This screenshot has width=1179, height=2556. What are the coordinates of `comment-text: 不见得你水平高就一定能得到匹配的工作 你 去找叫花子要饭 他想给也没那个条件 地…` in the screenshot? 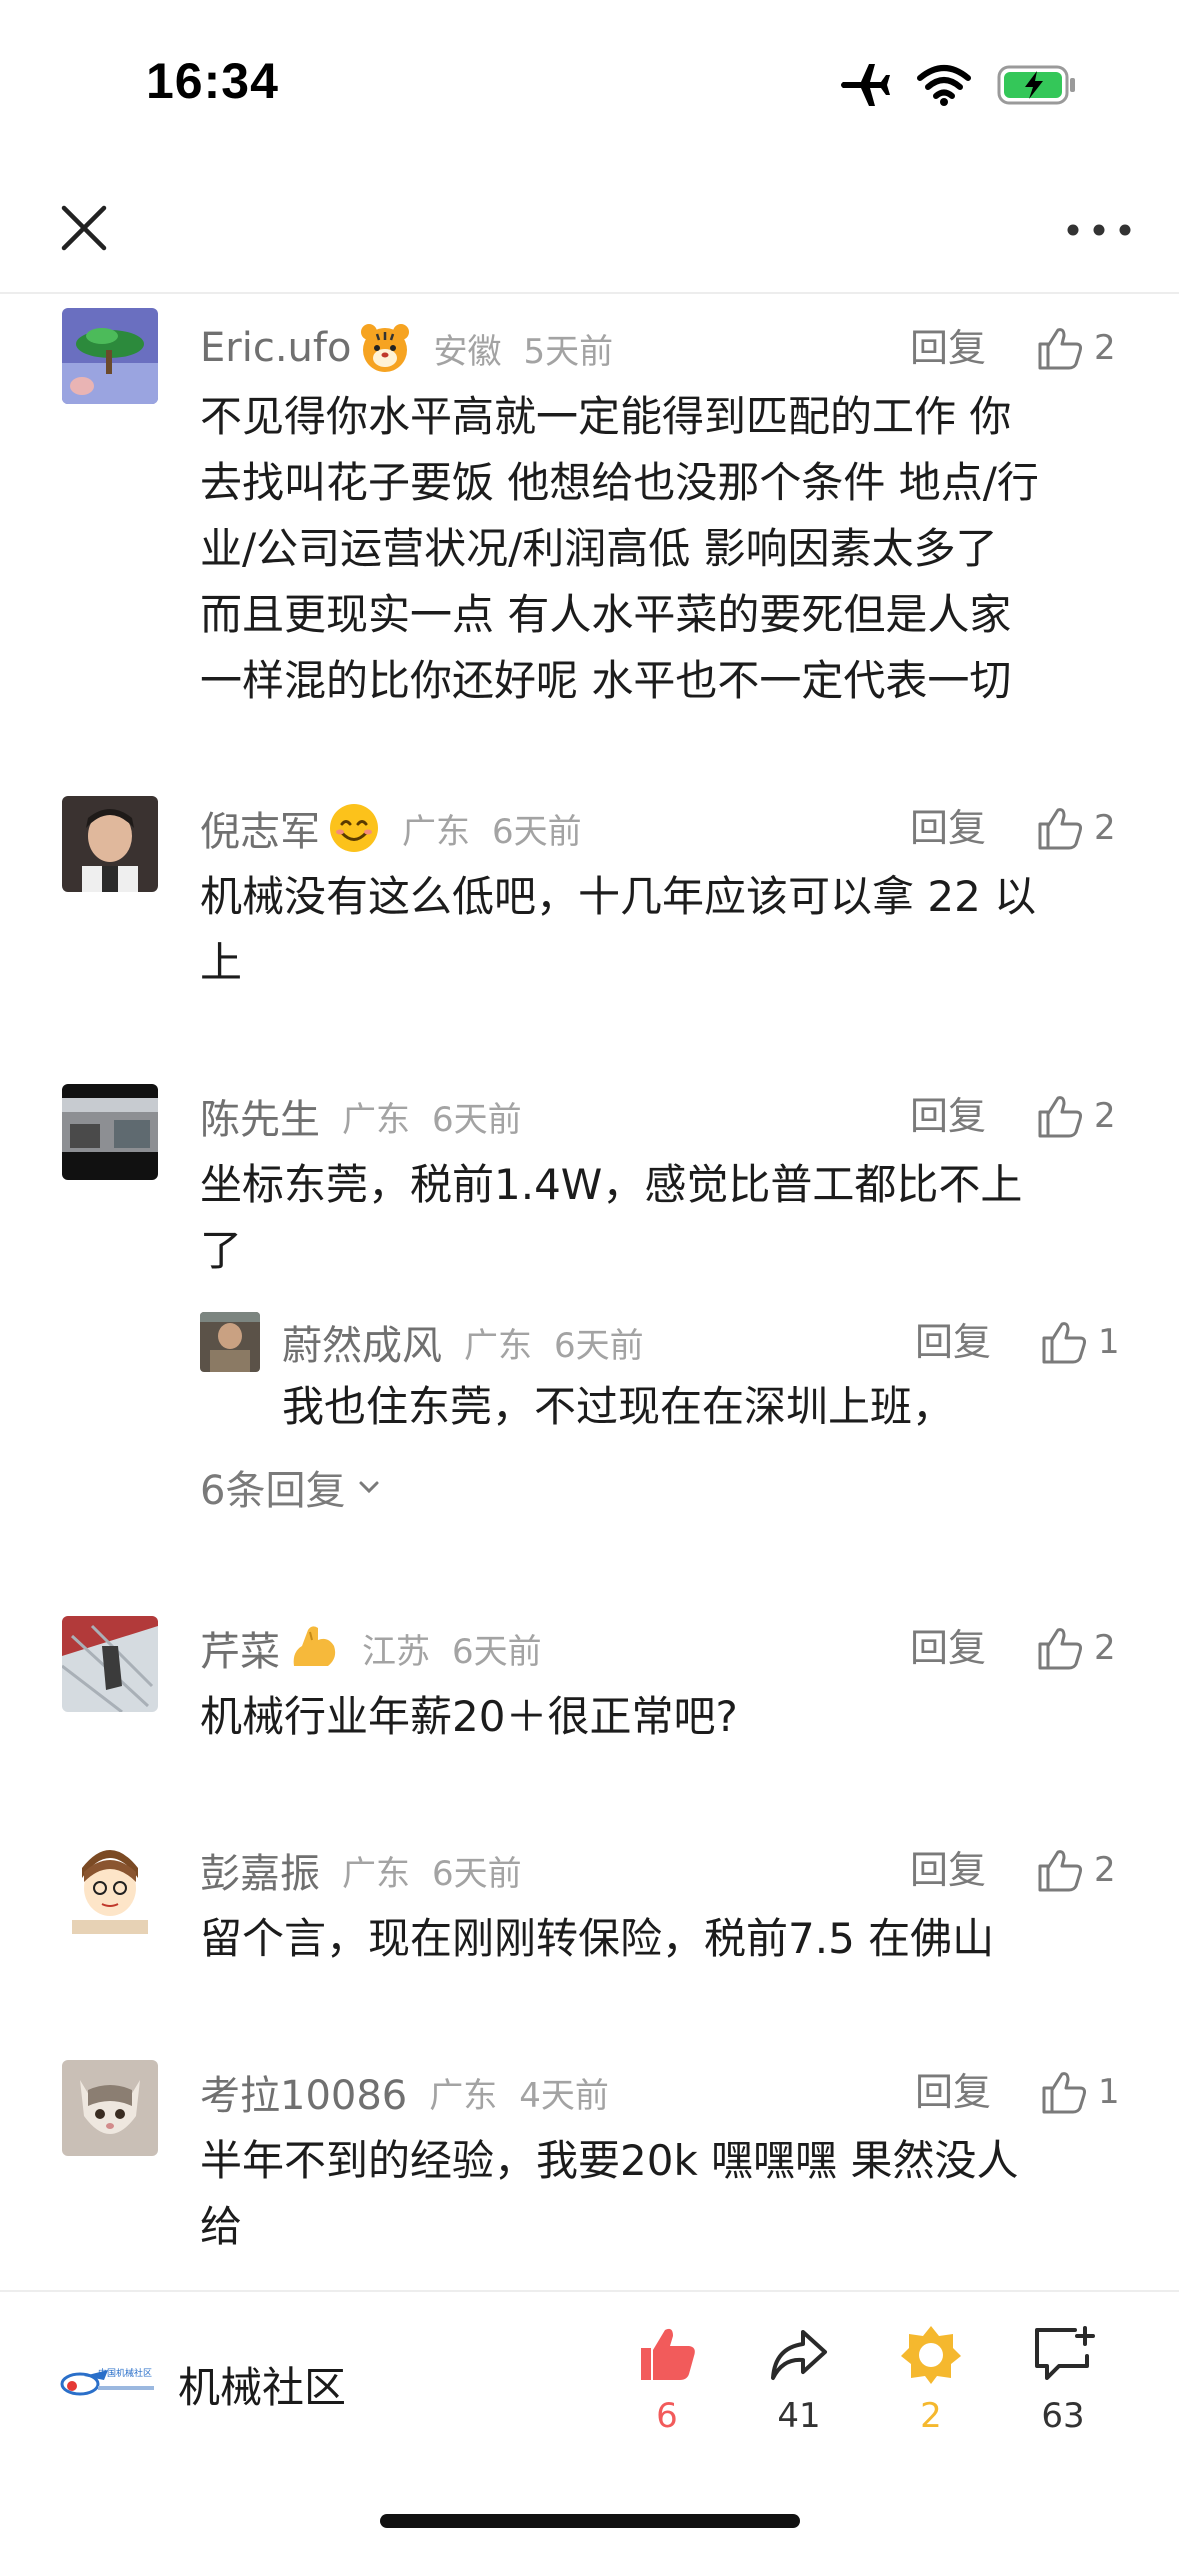 It's located at (660, 549).